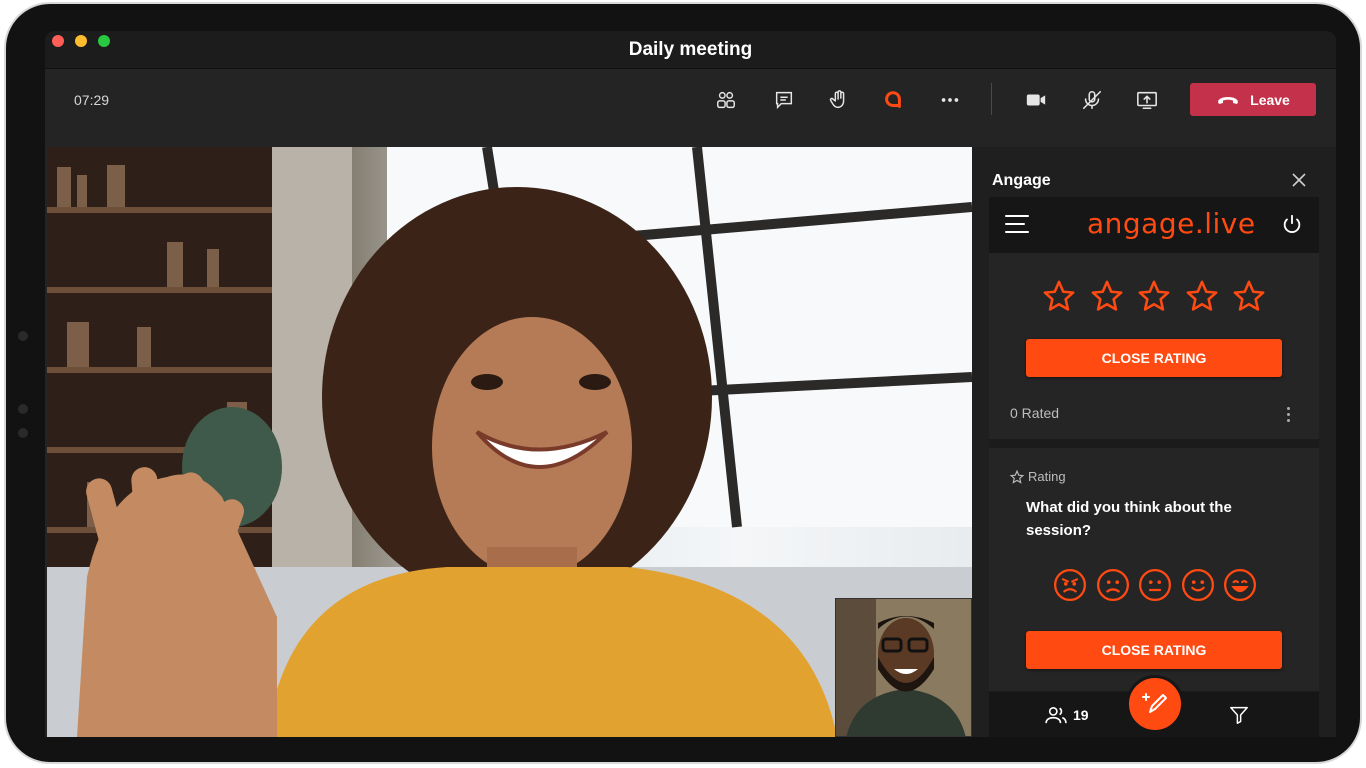 The height and width of the screenshot is (768, 1366). I want to click on self-view-video, so click(903, 667).